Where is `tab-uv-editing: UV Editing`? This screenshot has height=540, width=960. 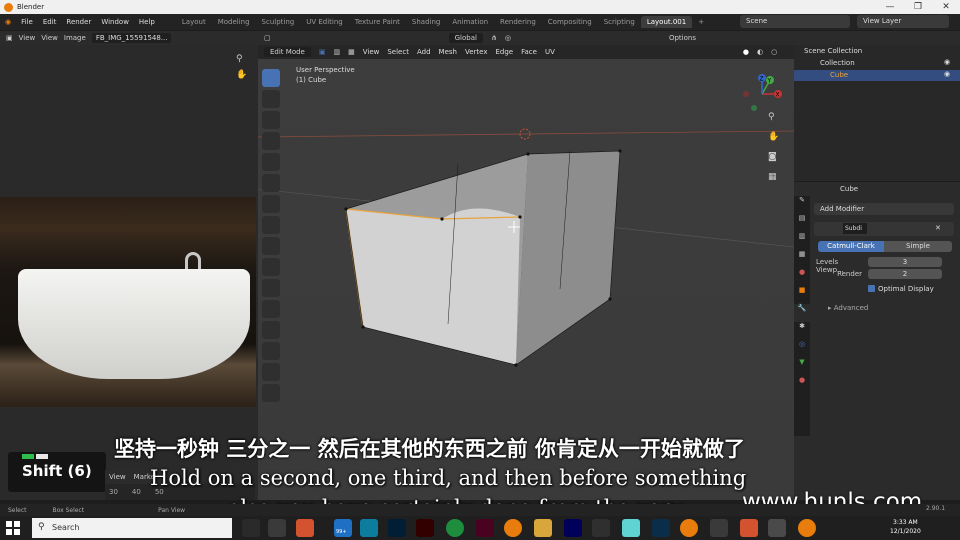
tab-uv-editing: UV Editing is located at coordinates (324, 22).